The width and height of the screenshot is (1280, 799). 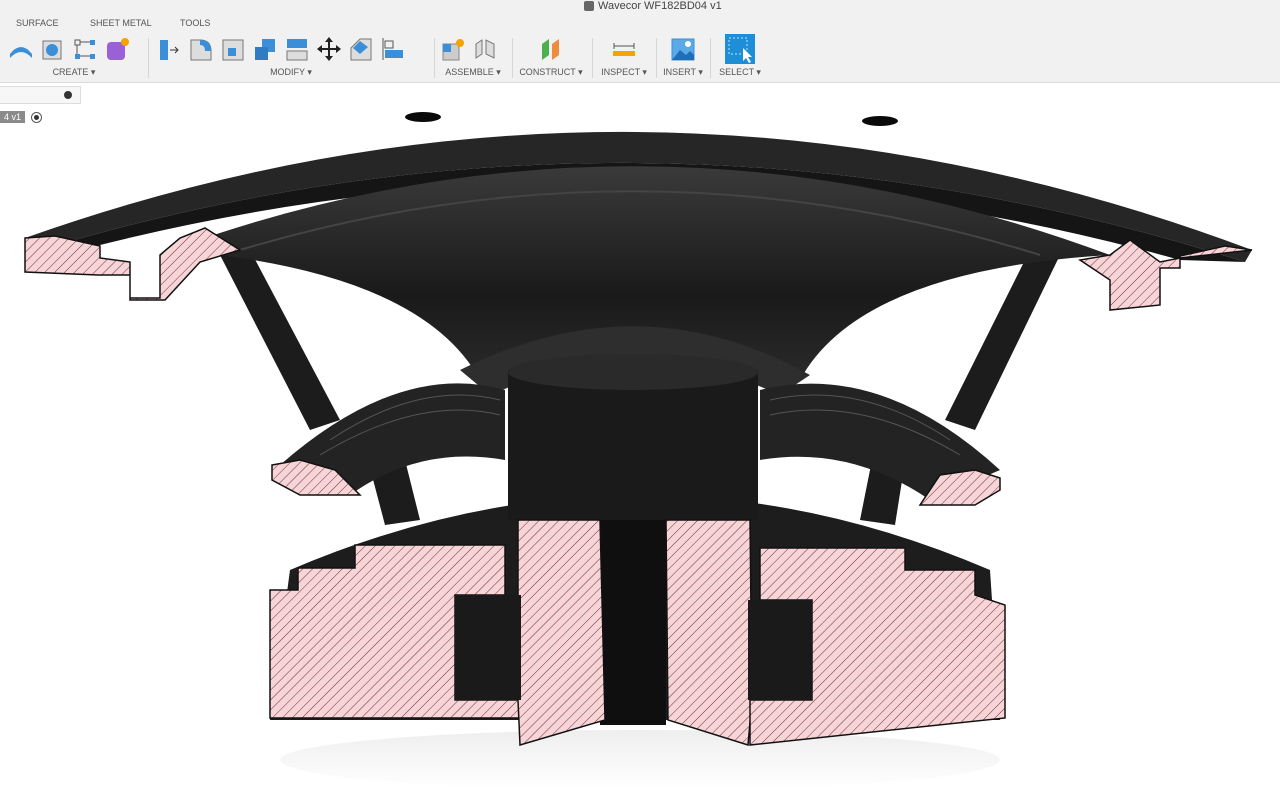 What do you see at coordinates (740, 49) in the screenshot?
I see `select-icon` at bounding box center [740, 49].